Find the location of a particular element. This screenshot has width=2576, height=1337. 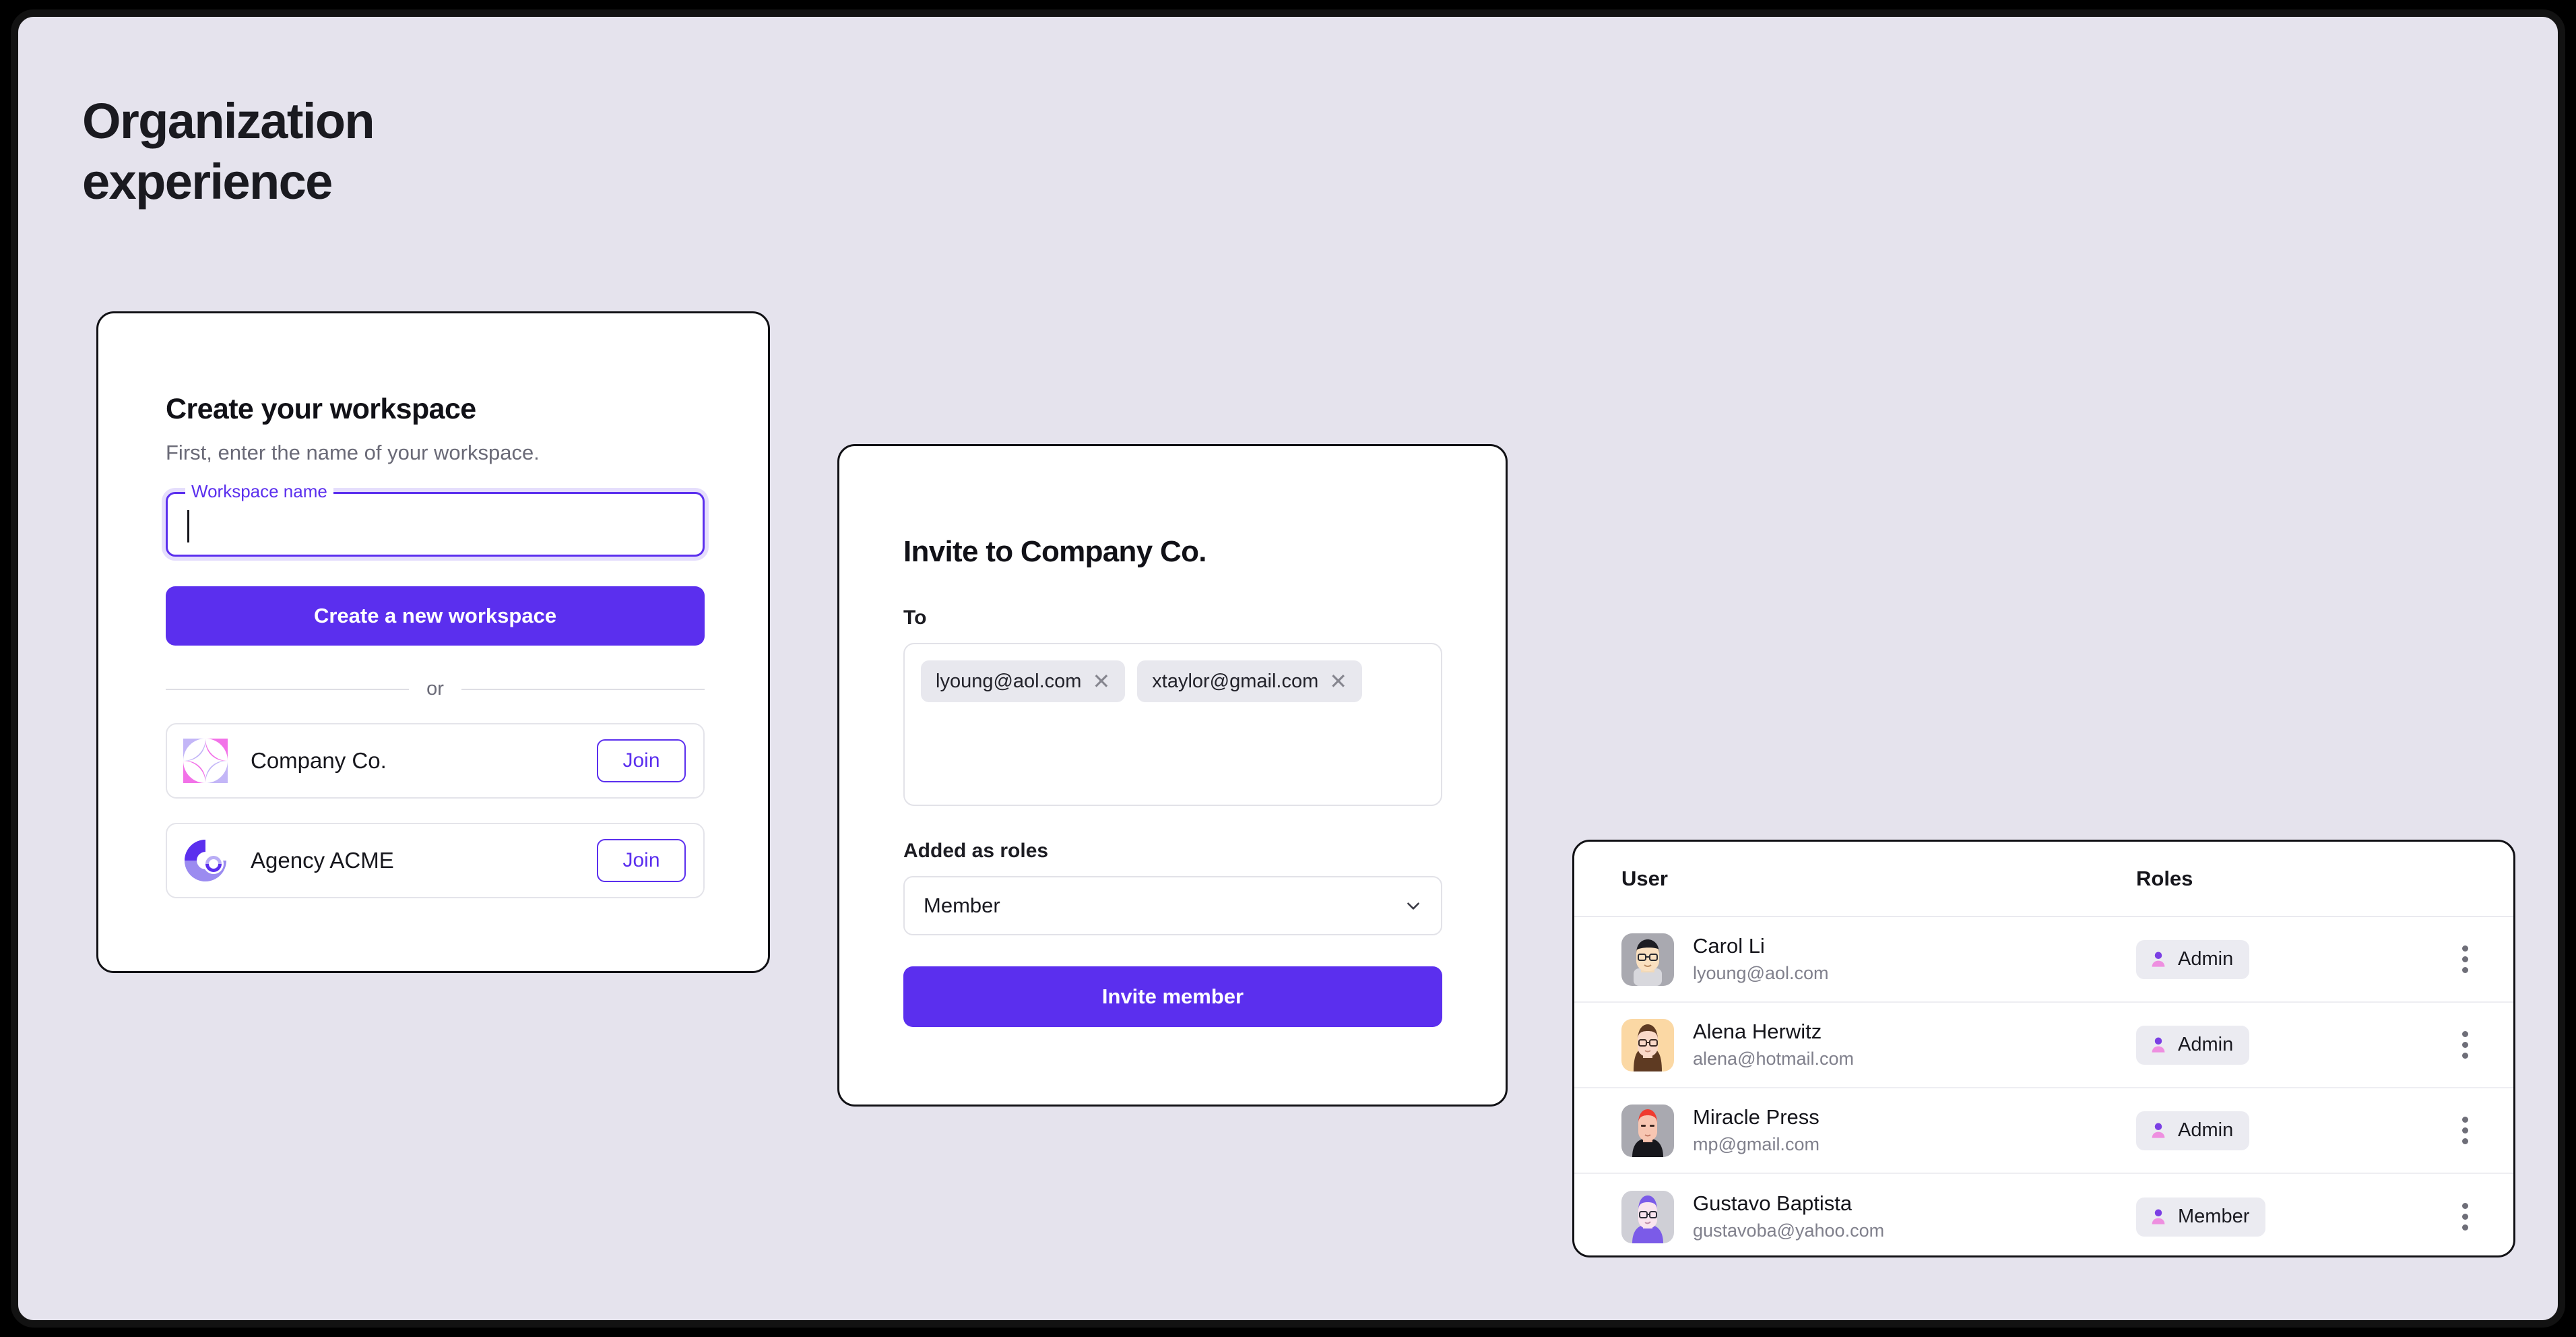

avatar-miracle is located at coordinates (1647, 1131).